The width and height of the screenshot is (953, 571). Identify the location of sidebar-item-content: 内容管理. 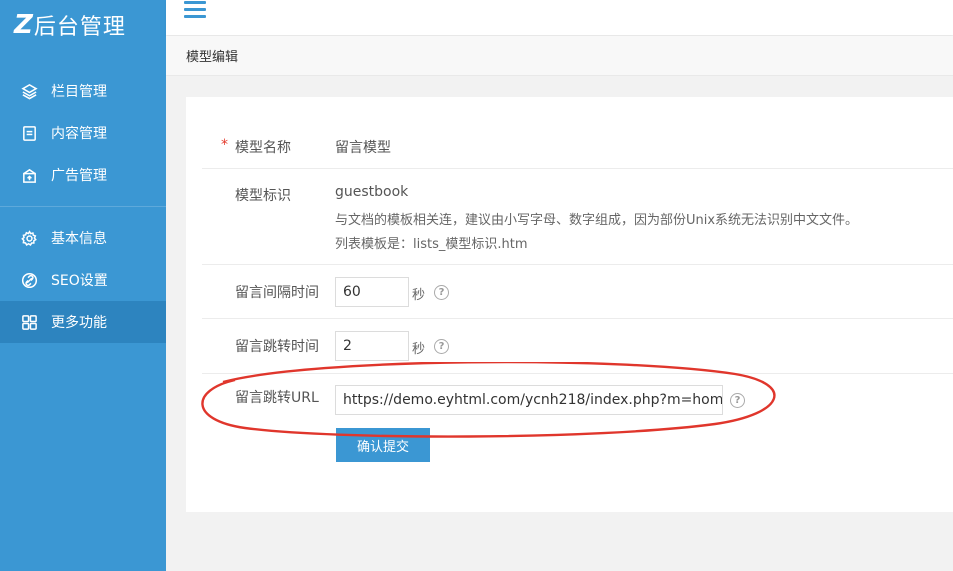
(83, 133).